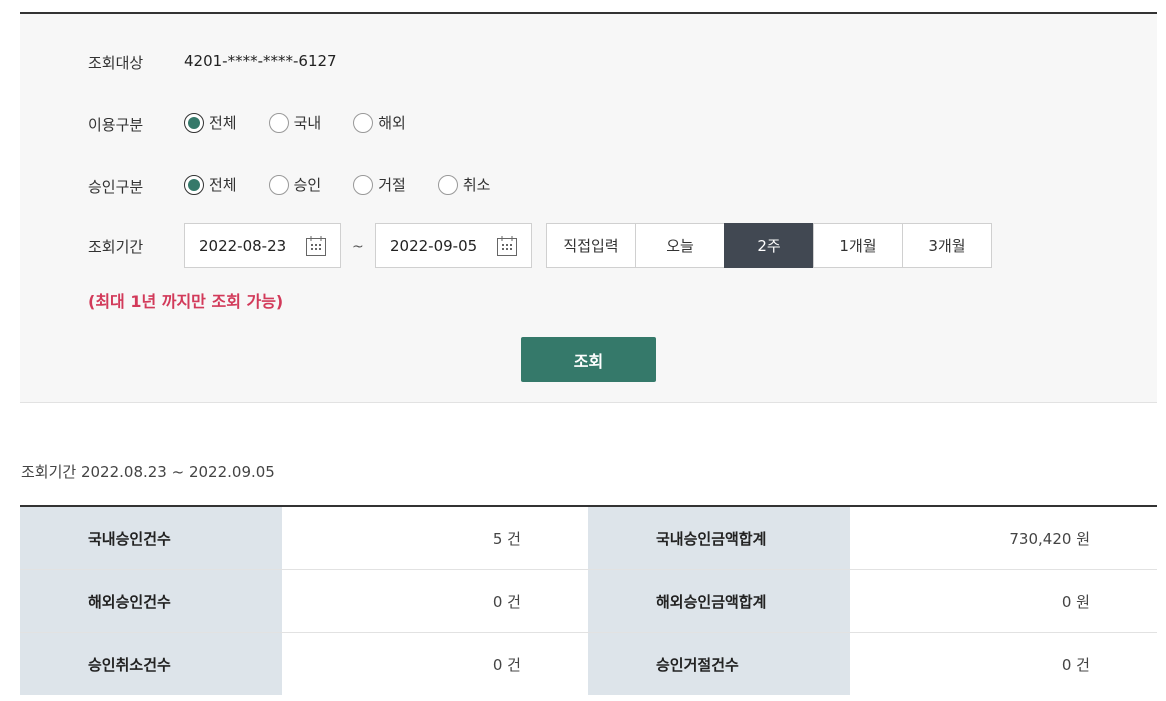 This screenshot has height=701, width=1166. What do you see at coordinates (947, 245) in the screenshot?
I see `period-button-3months: 3개월` at bounding box center [947, 245].